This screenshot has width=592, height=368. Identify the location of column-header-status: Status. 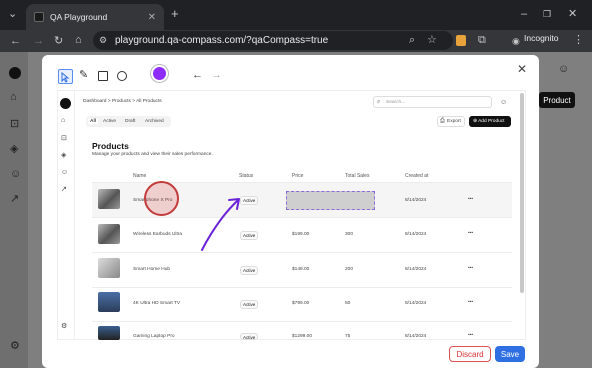
(246, 176).